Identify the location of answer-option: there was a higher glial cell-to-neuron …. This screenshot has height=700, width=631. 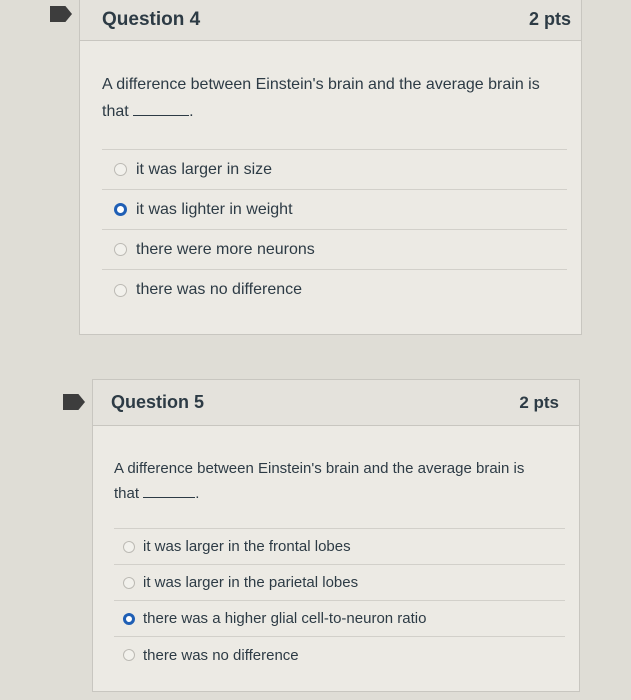
(339, 619).